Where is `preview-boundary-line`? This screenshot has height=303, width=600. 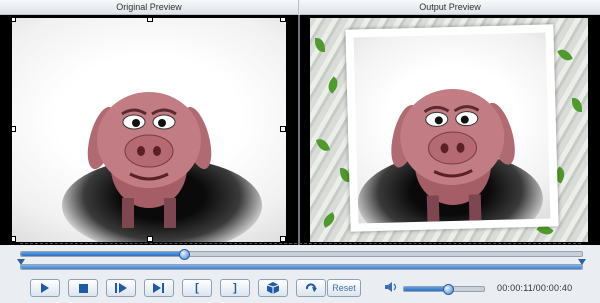 preview-boundary-line is located at coordinates (300, 243).